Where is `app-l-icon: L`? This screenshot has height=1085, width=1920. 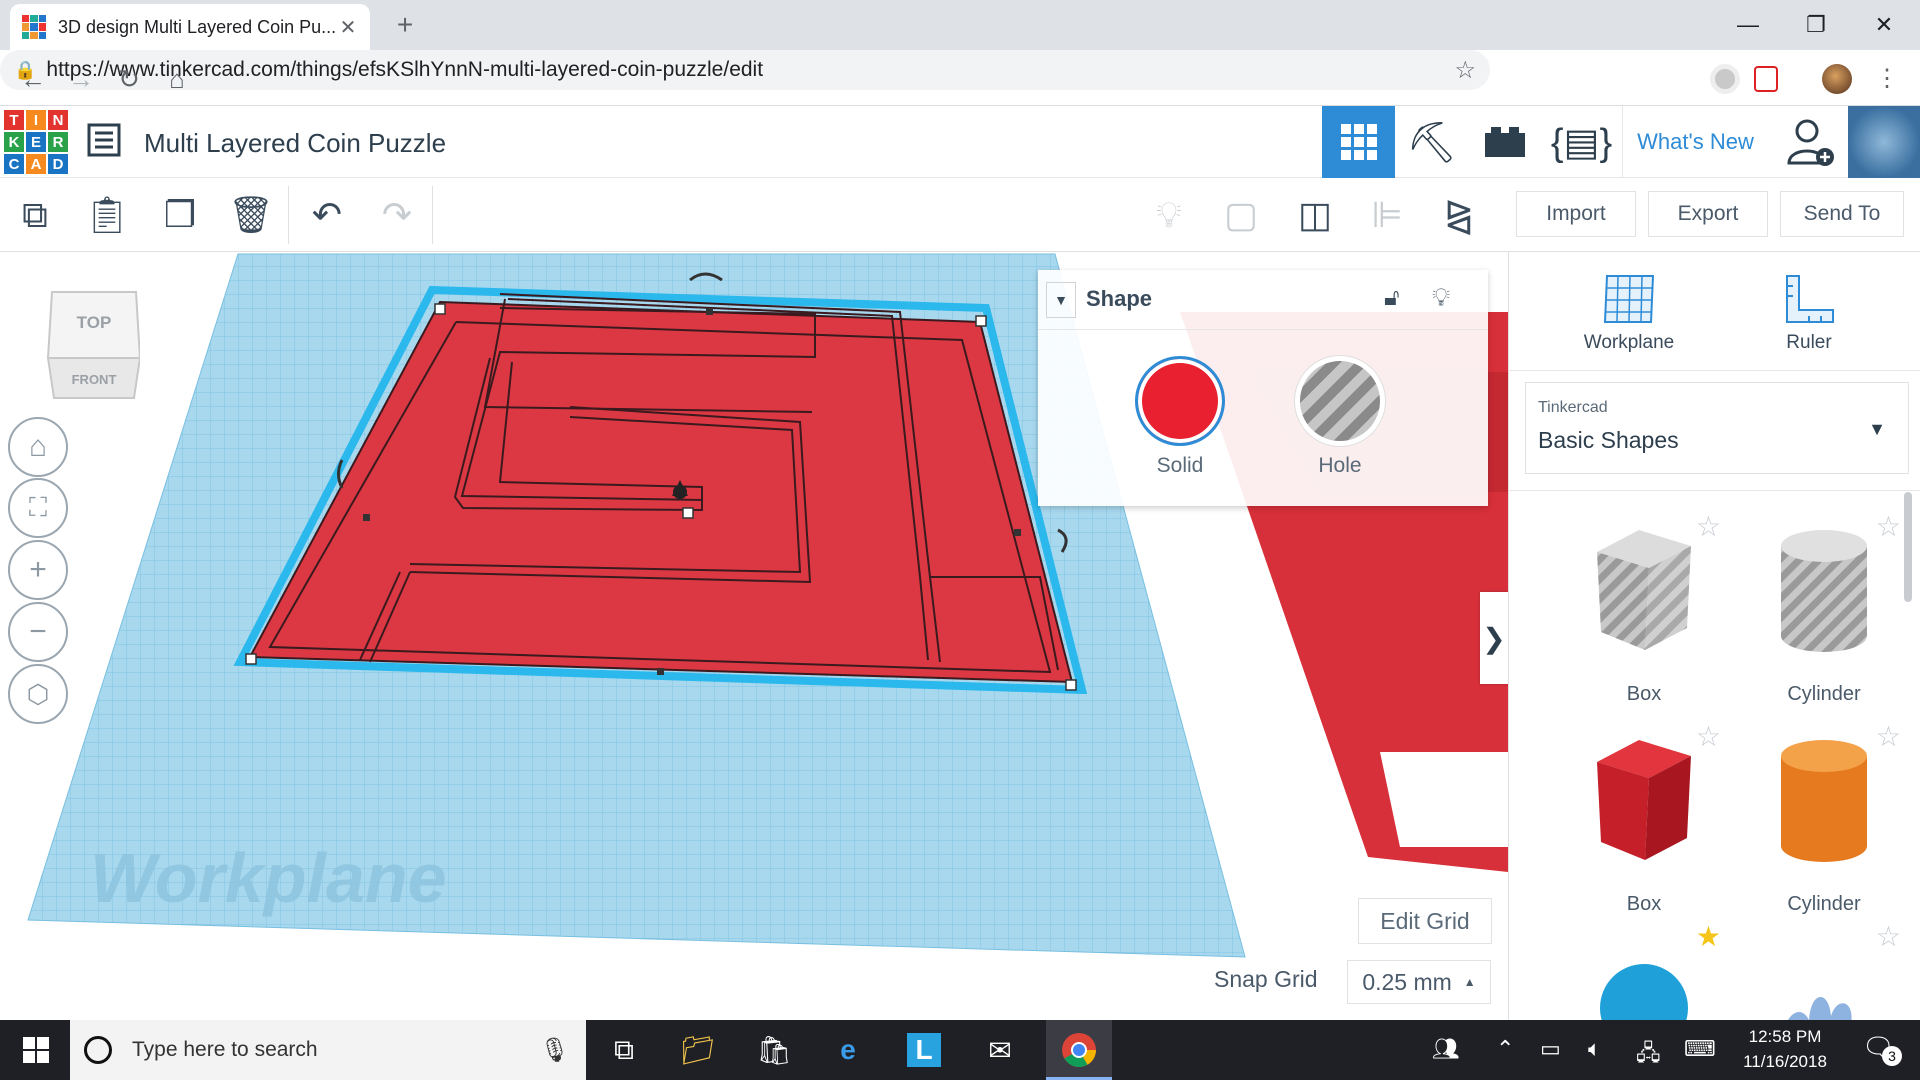 app-l-icon: L is located at coordinates (924, 1050).